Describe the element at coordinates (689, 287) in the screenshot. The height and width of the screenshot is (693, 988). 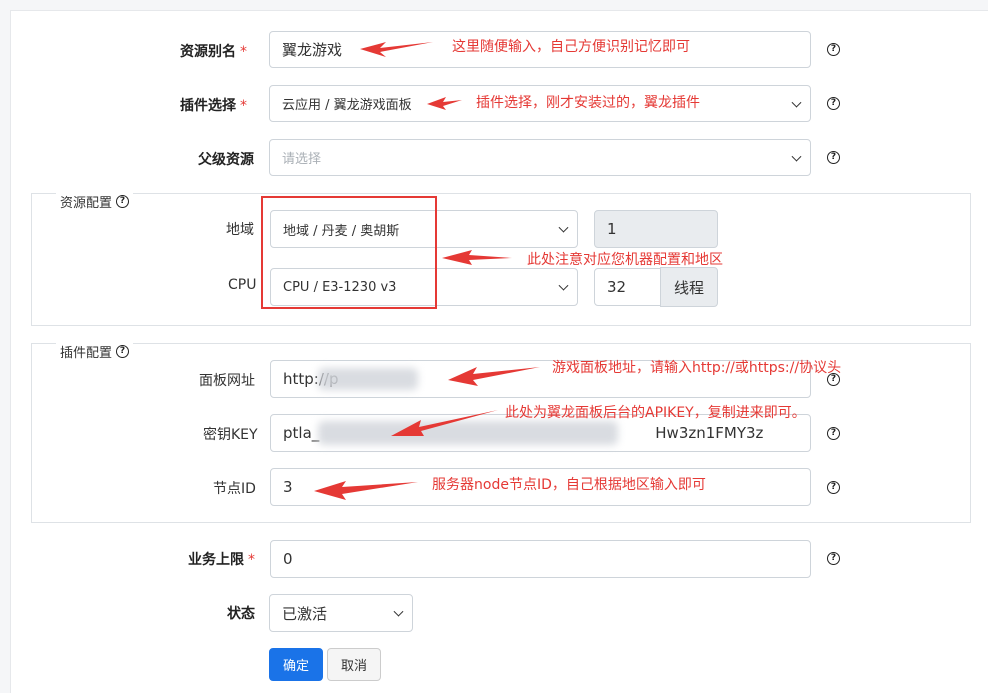
I see `threads-unit-addon: 线程` at that location.